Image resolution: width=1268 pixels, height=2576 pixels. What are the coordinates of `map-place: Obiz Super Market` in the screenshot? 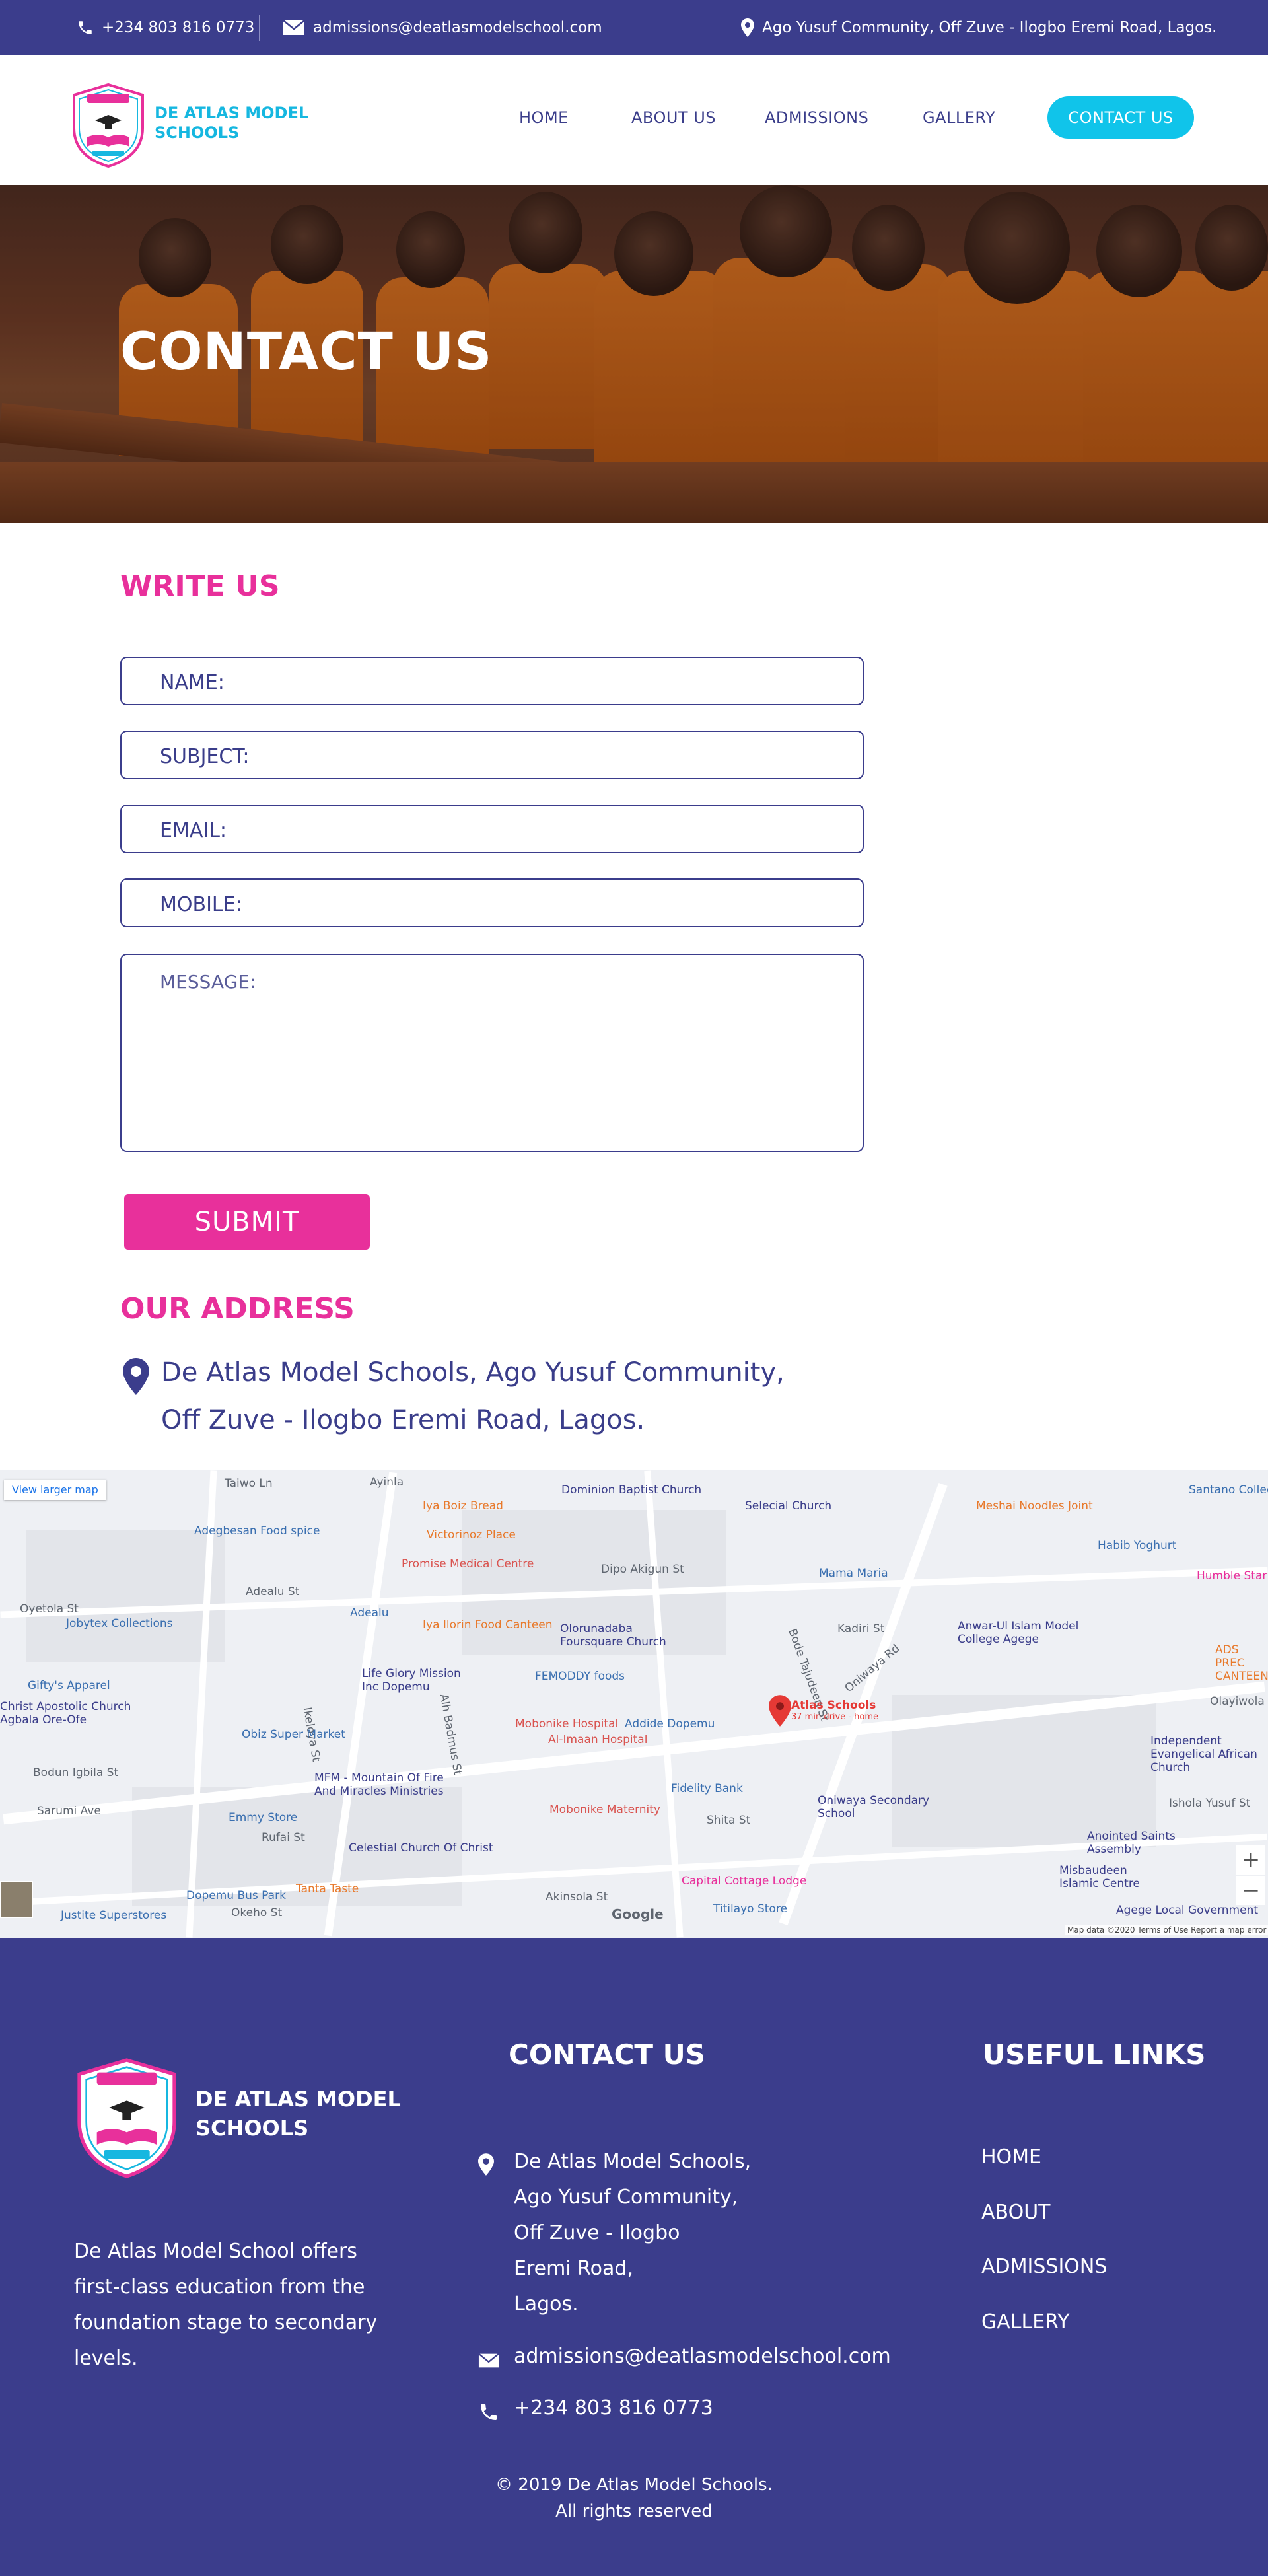 It's located at (293, 1734).